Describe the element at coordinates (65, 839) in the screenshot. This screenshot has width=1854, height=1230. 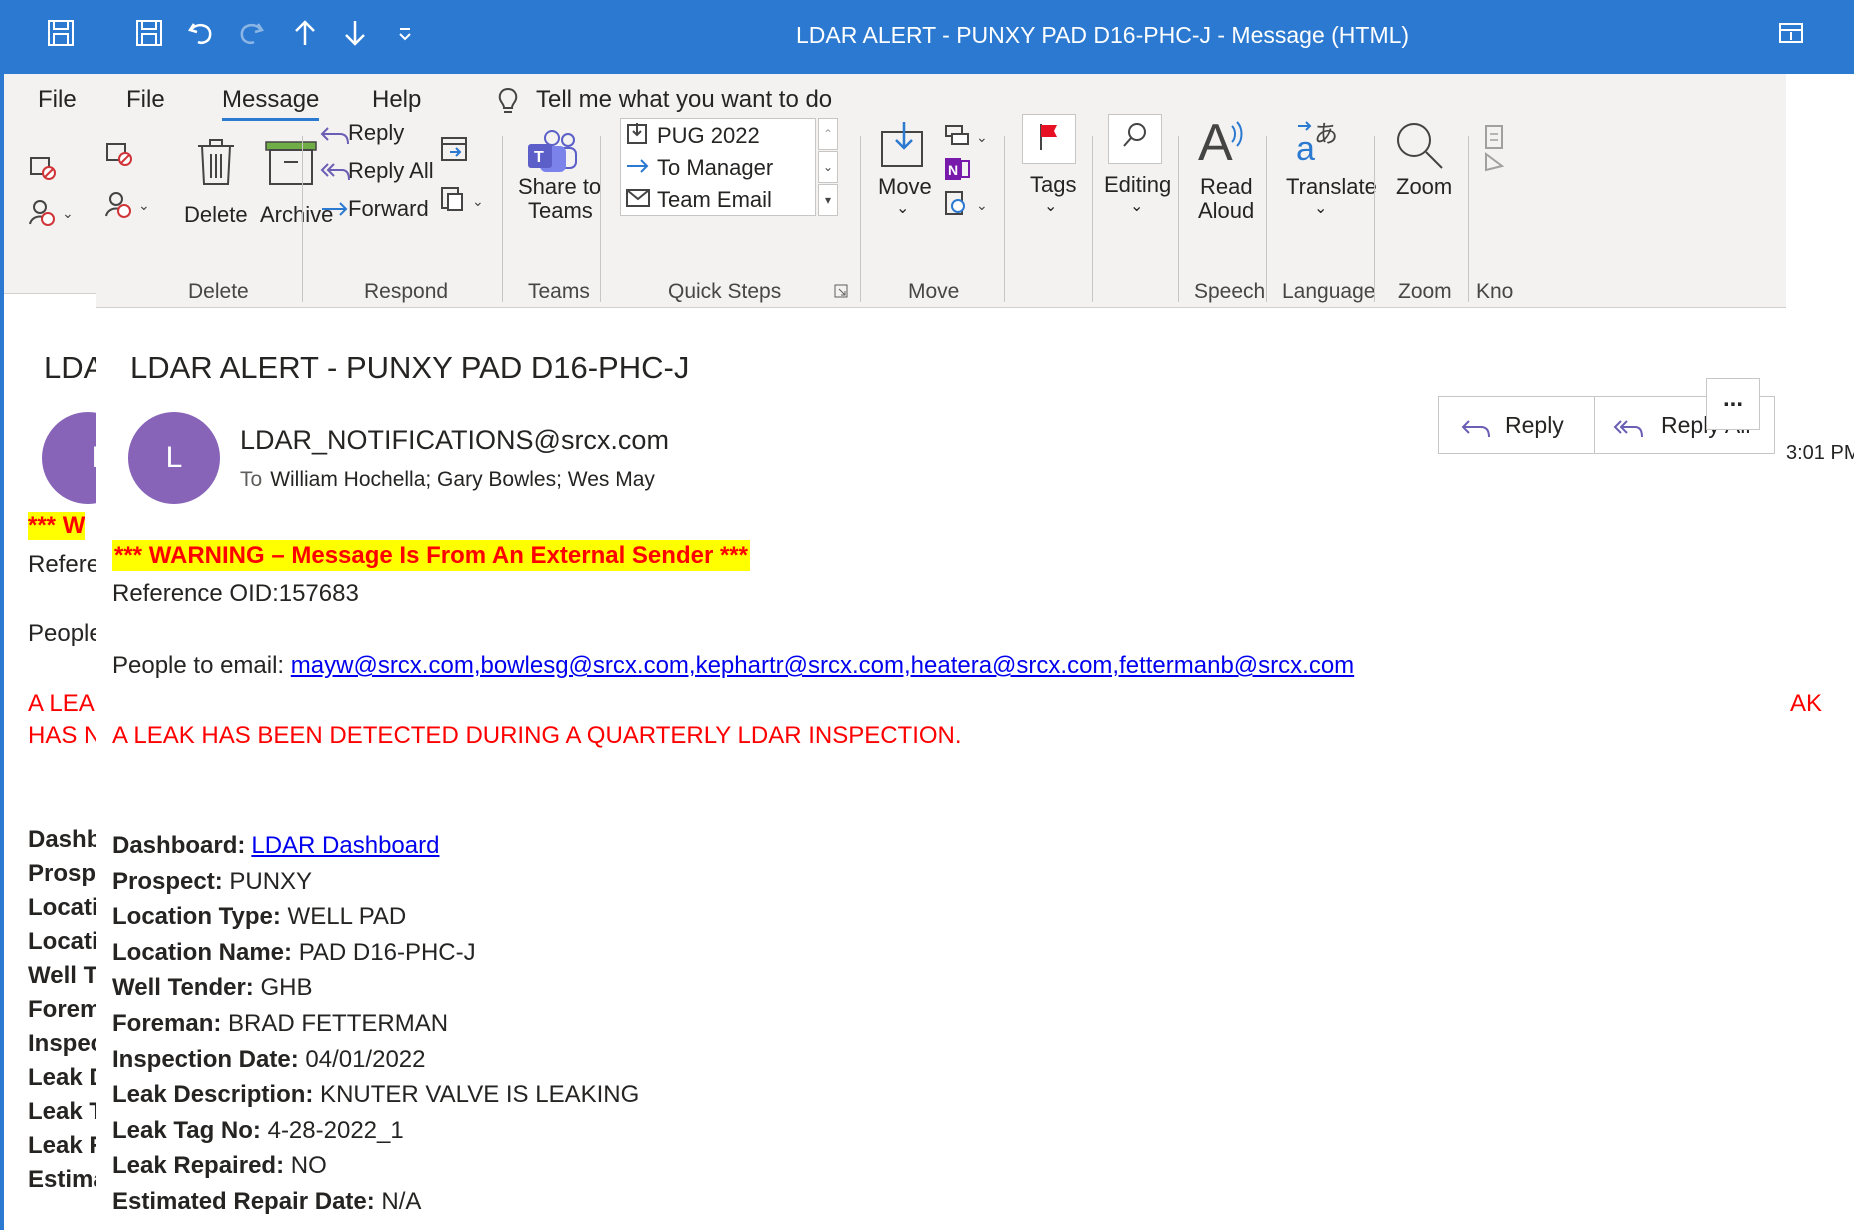
I see `background-field-label: Dashb` at that location.